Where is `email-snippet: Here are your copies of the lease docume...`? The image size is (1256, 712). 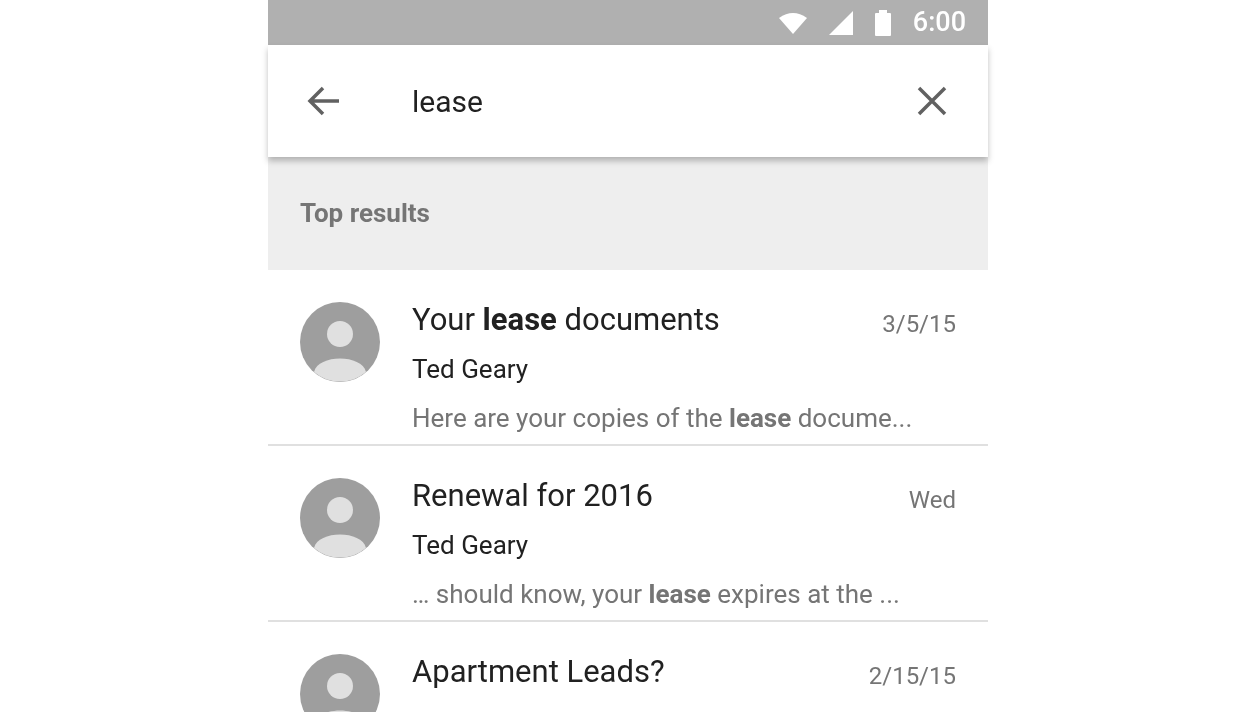 email-snippet: Here are your copies of the lease docume... is located at coordinates (662, 418).